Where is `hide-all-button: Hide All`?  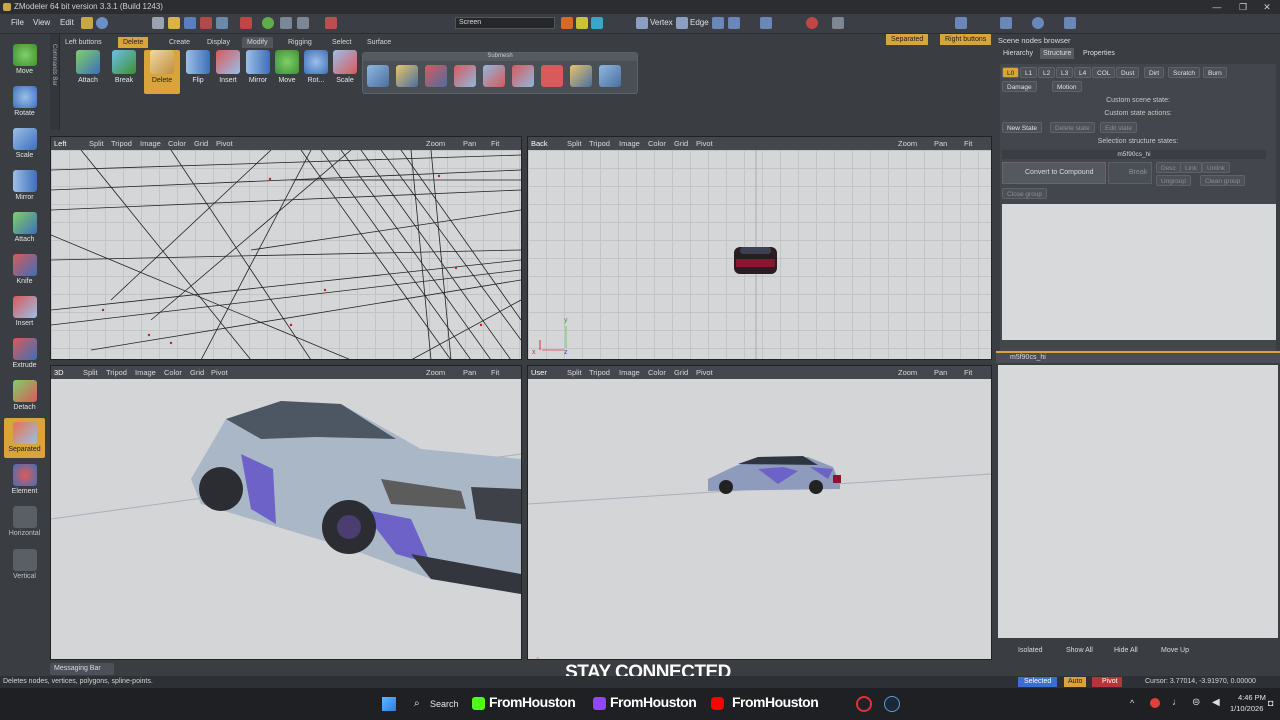 hide-all-button: Hide All is located at coordinates (1126, 651).